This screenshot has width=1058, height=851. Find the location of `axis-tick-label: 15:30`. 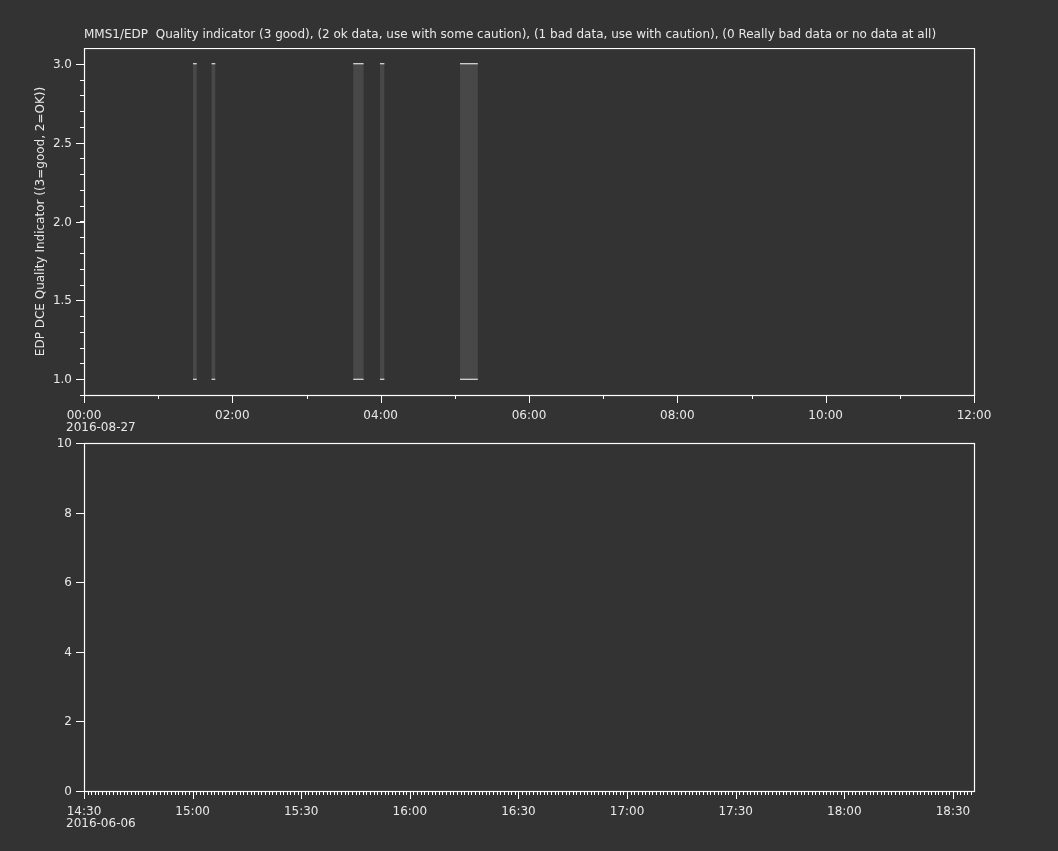

axis-tick-label: 15:30 is located at coordinates (301, 811).